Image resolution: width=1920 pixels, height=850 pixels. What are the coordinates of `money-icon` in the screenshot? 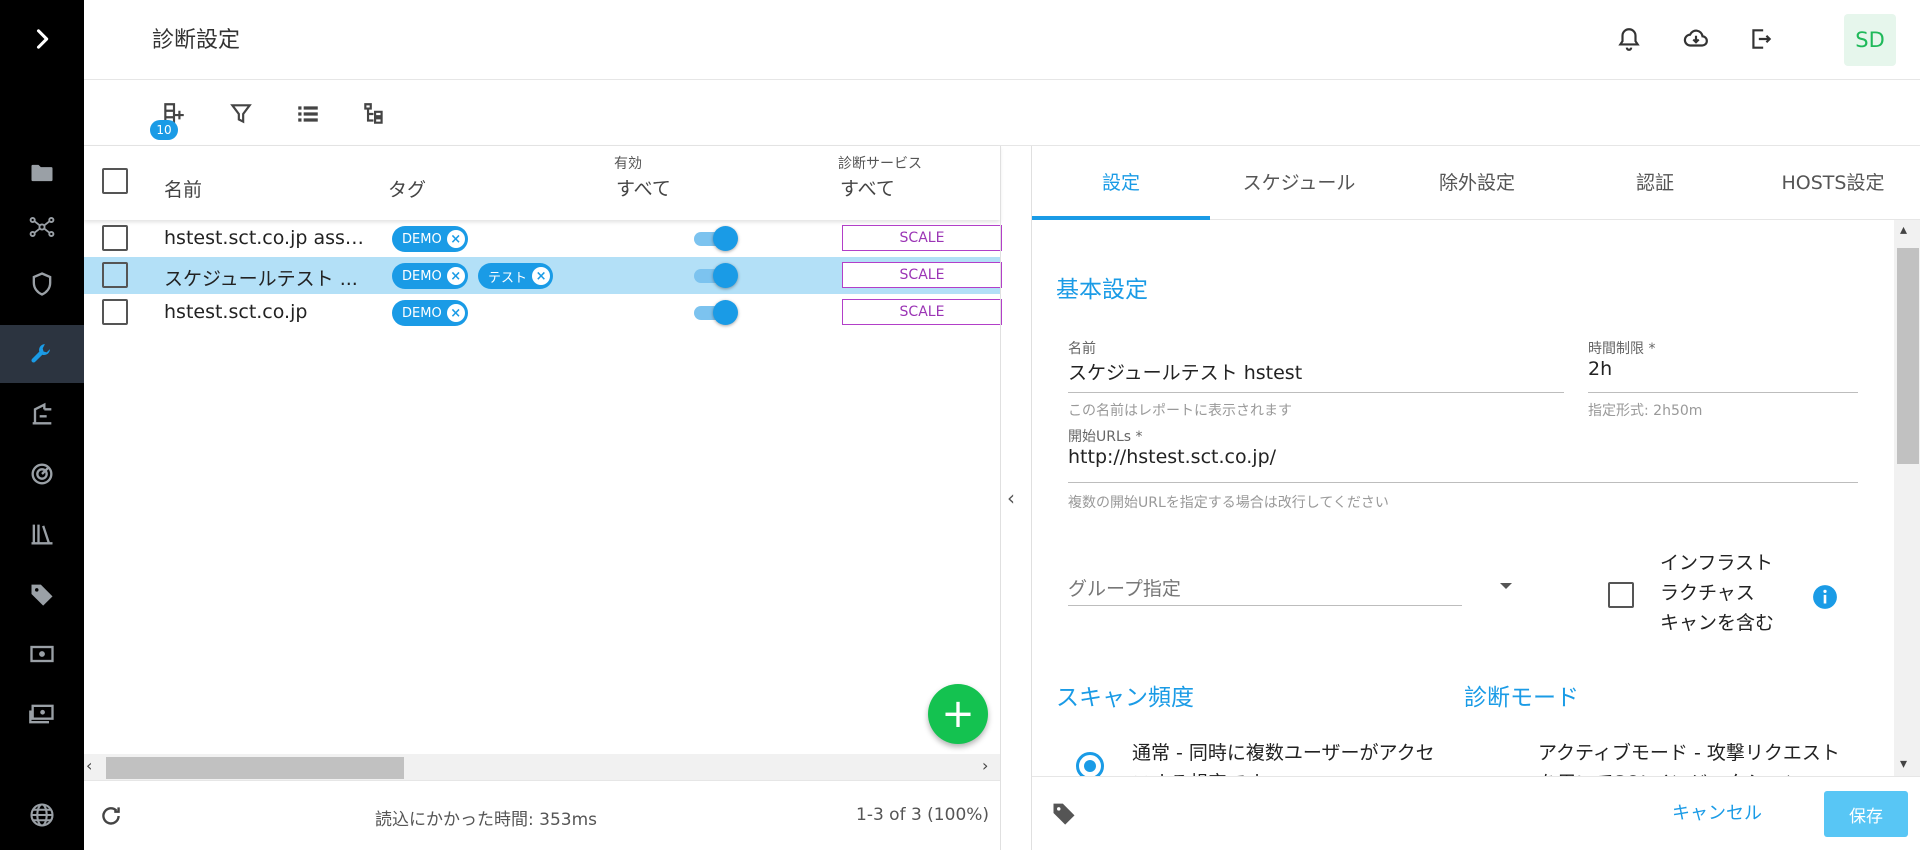 It's located at (42, 654).